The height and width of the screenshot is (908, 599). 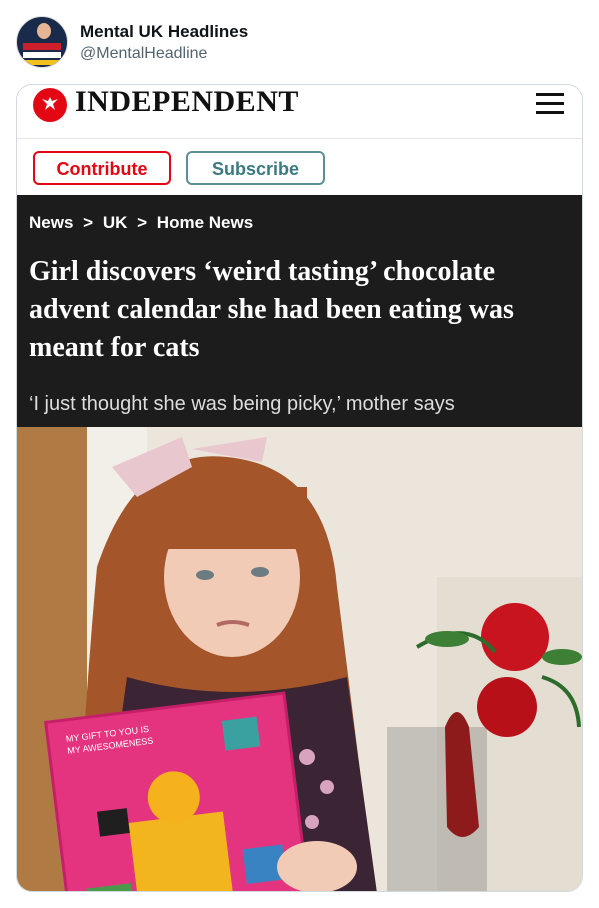 What do you see at coordinates (102, 168) in the screenshot?
I see `contribute-button: Contribute` at bounding box center [102, 168].